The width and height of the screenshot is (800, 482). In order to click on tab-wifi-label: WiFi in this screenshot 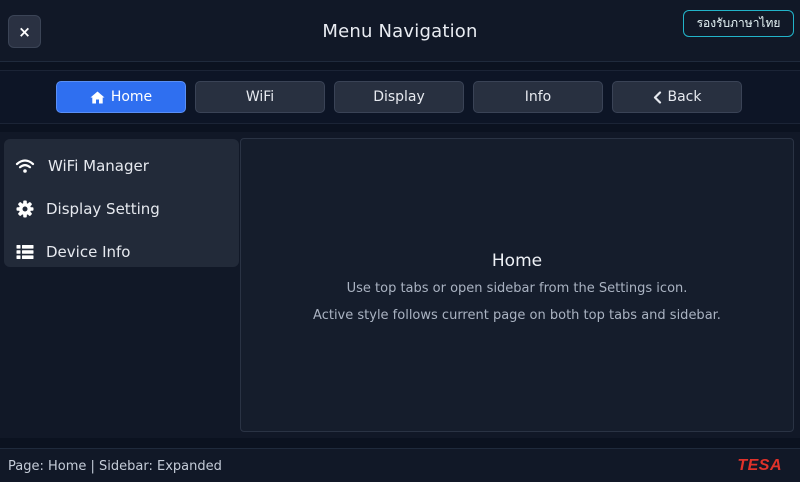, I will do `click(260, 97)`.